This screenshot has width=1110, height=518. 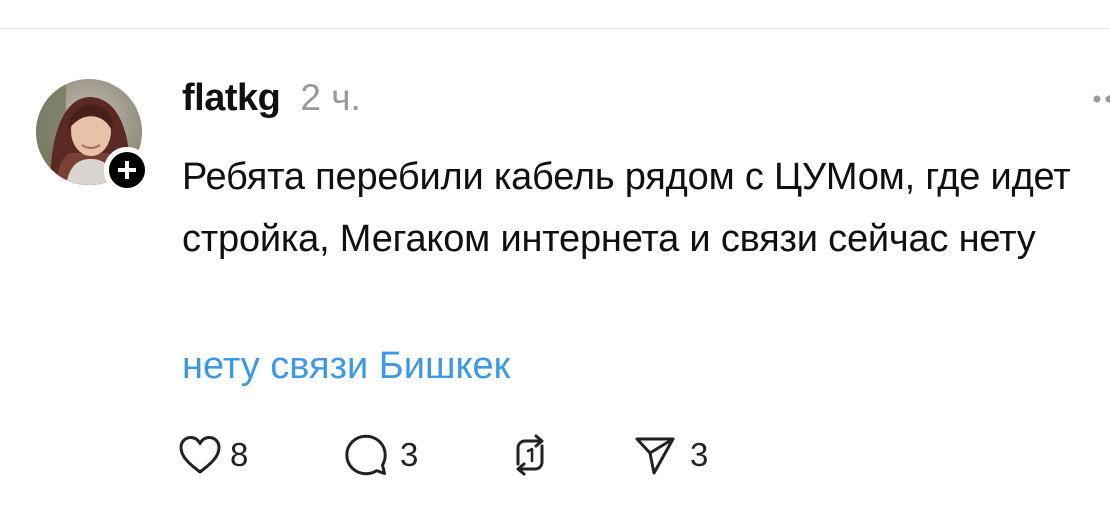 I want to click on post-time: 2 ч., so click(x=330, y=97).